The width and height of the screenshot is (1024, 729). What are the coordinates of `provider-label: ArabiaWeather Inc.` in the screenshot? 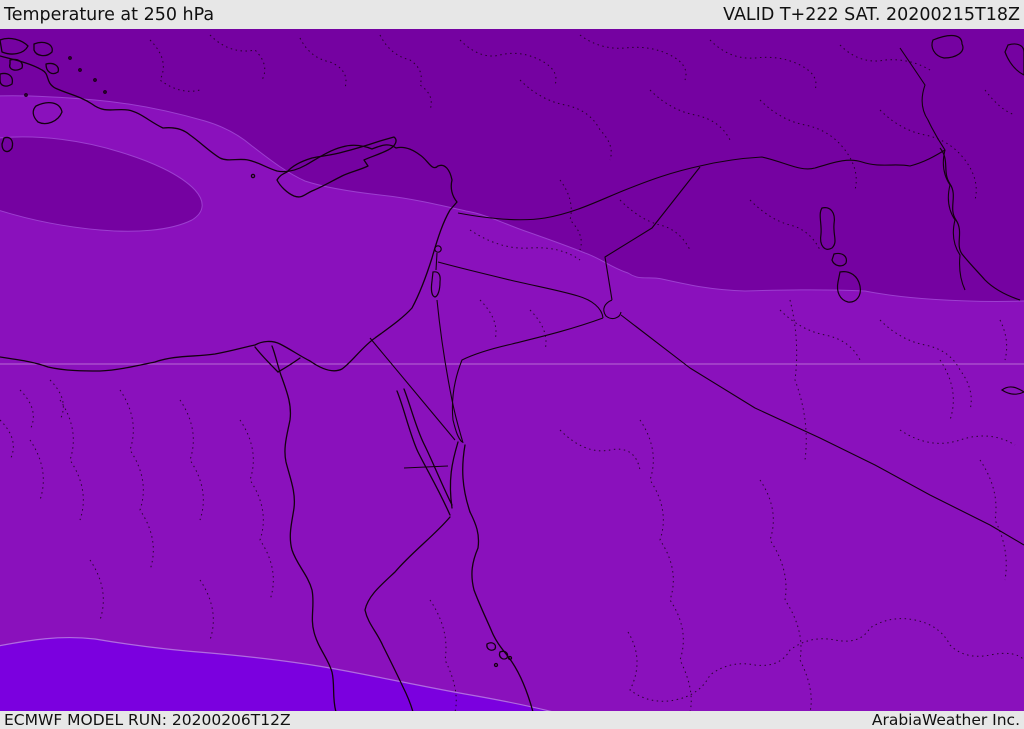 It's located at (945, 720).